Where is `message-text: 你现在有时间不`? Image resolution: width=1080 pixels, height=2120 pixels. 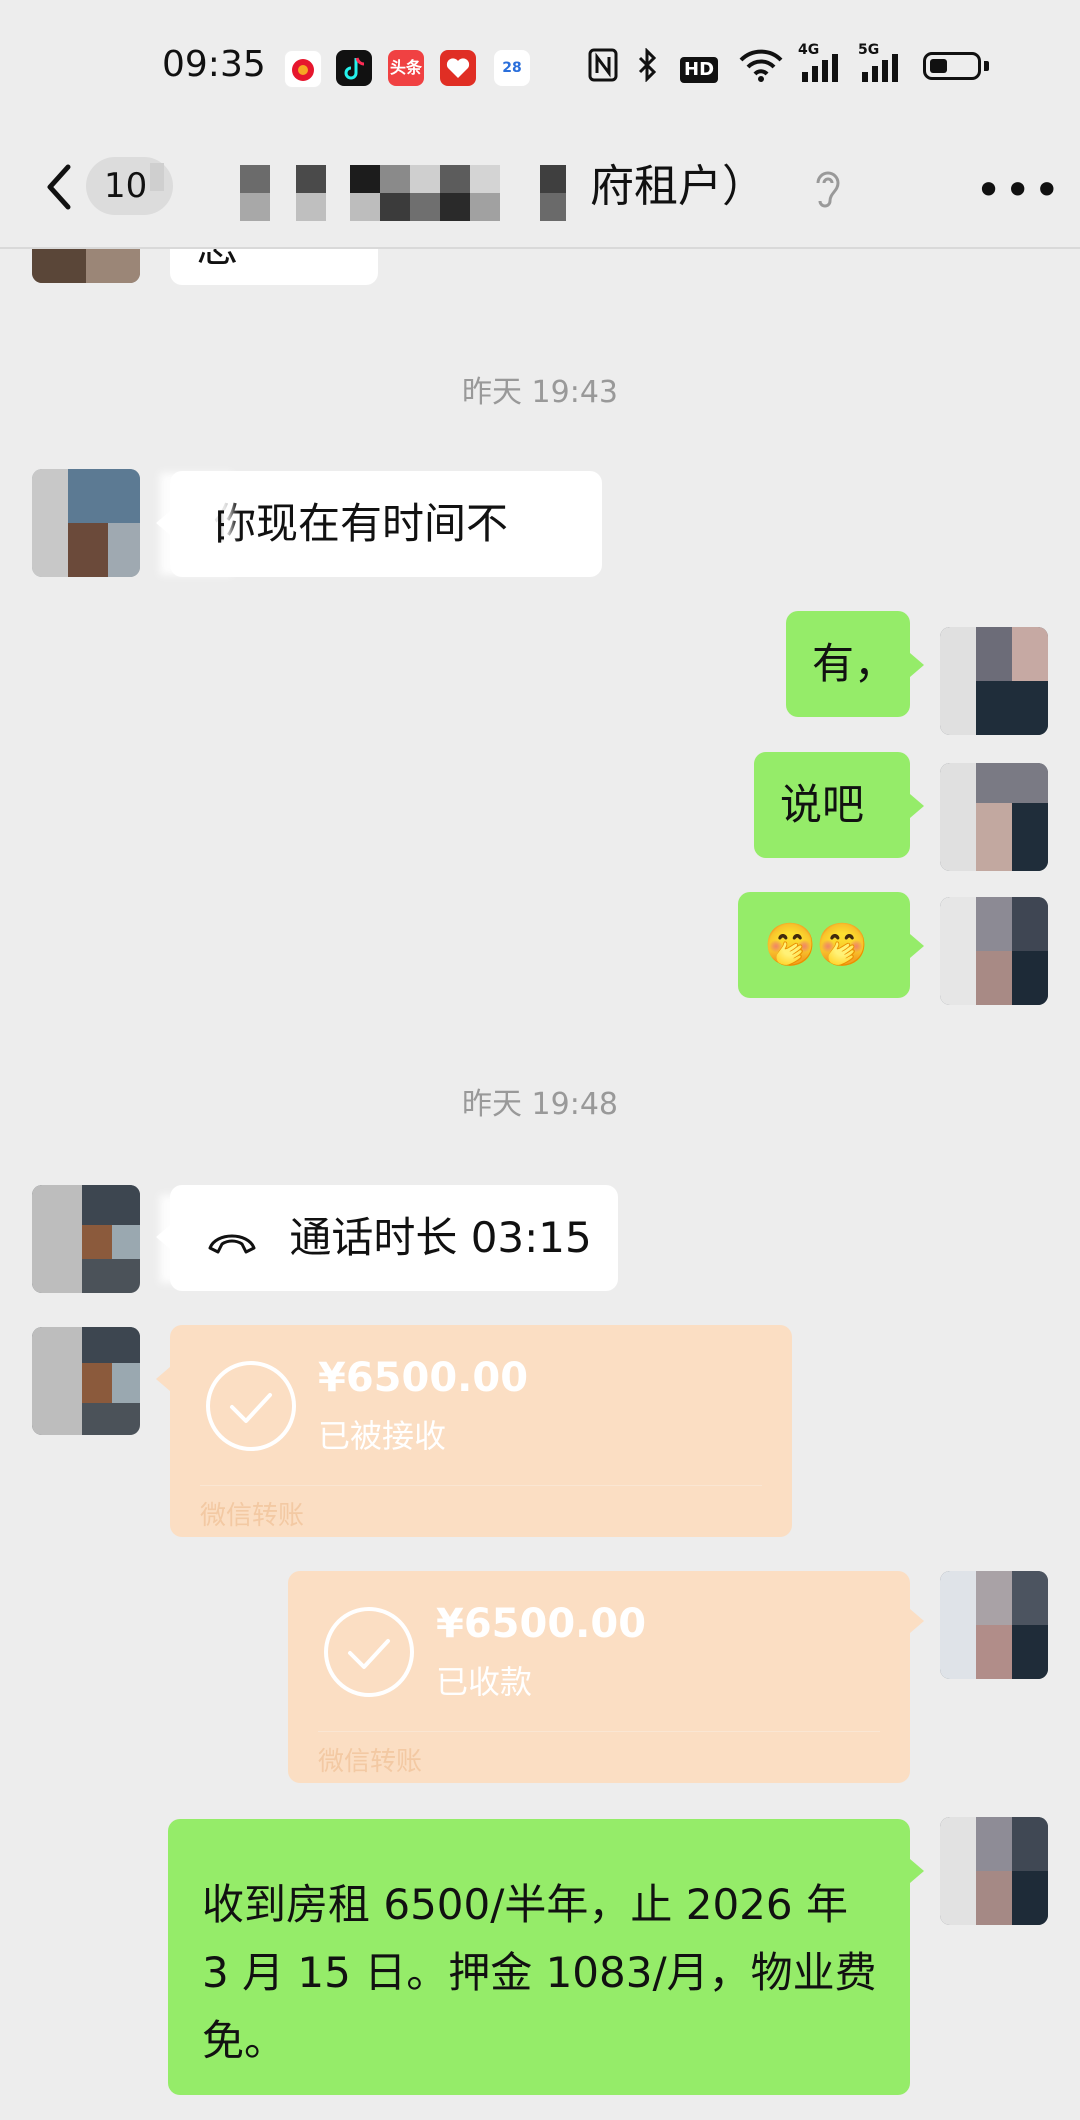
message-text: 你现在有时间不 is located at coordinates (361, 523).